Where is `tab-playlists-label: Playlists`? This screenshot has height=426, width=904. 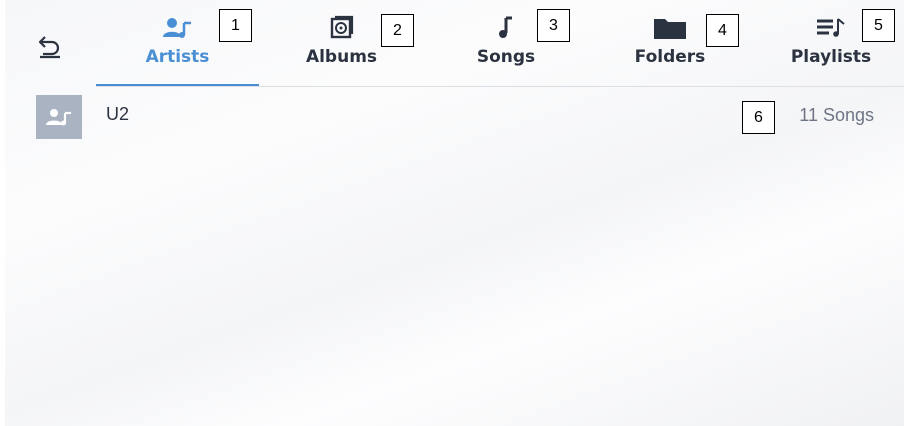
tab-playlists-label: Playlists is located at coordinates (831, 57).